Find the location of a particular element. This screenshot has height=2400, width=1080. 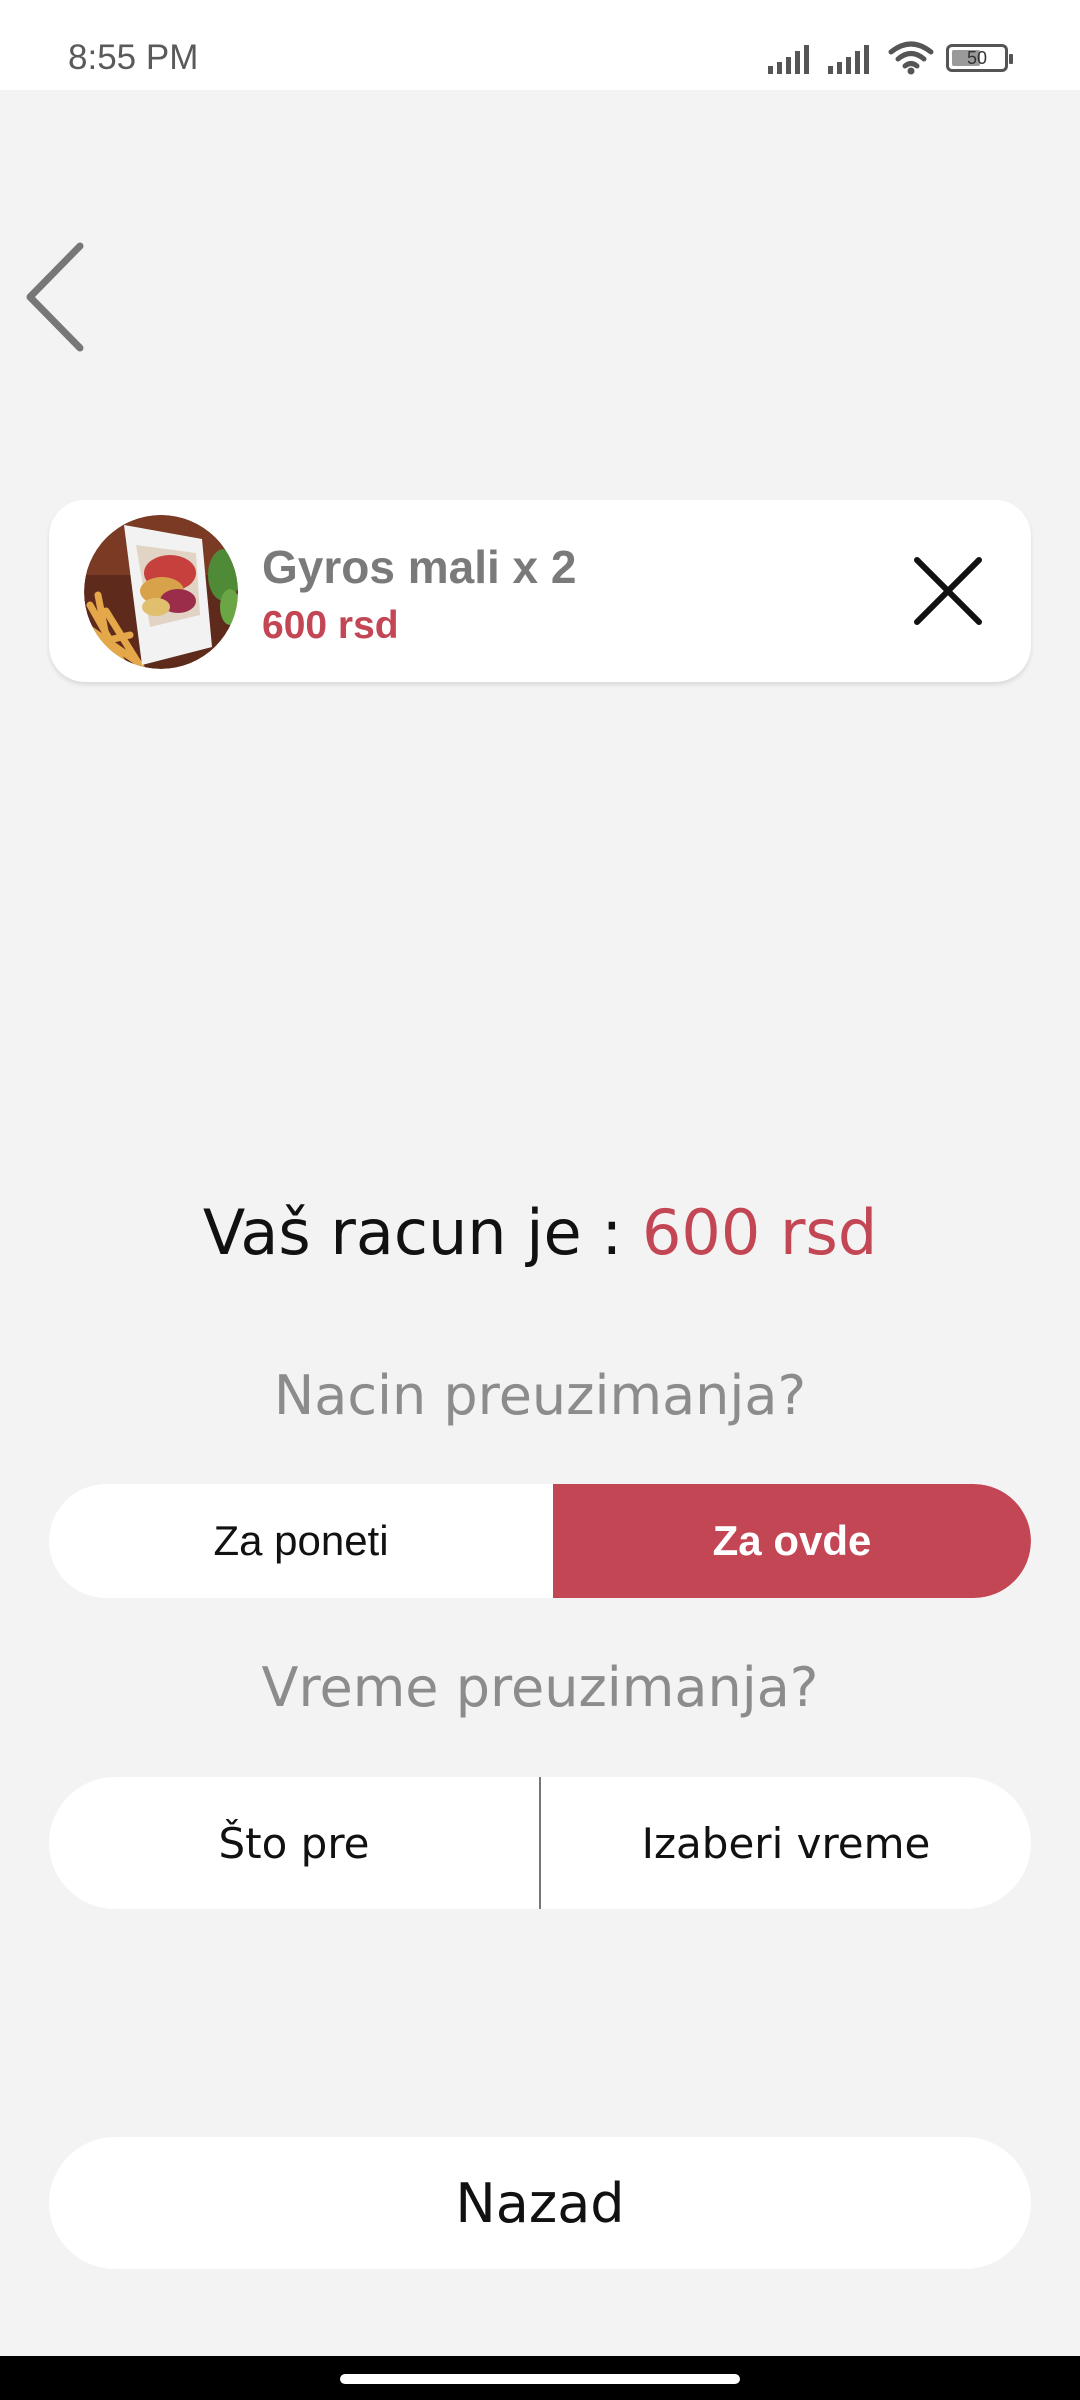

status-icons: 50 is located at coordinates (890, 58).